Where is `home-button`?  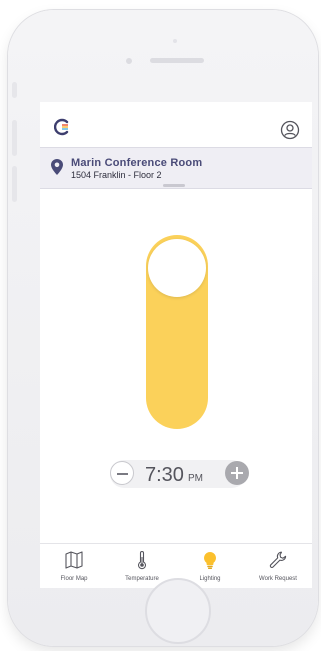
home-button is located at coordinates (178, 611).